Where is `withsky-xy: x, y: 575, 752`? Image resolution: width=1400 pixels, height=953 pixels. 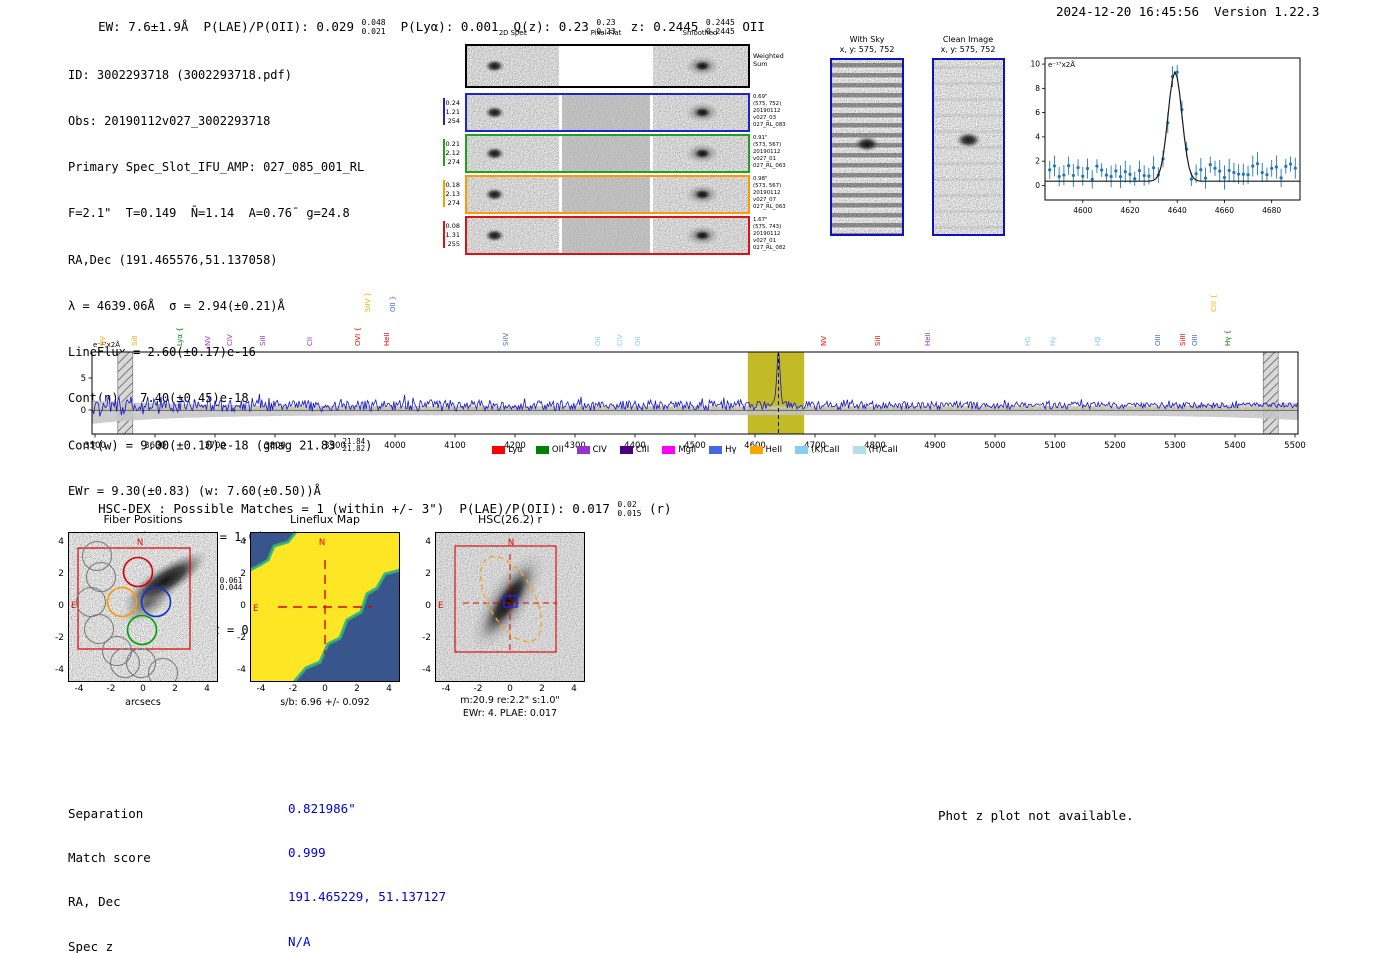
withsky-xy: x, y: 575, 752 is located at coordinates (867, 49).